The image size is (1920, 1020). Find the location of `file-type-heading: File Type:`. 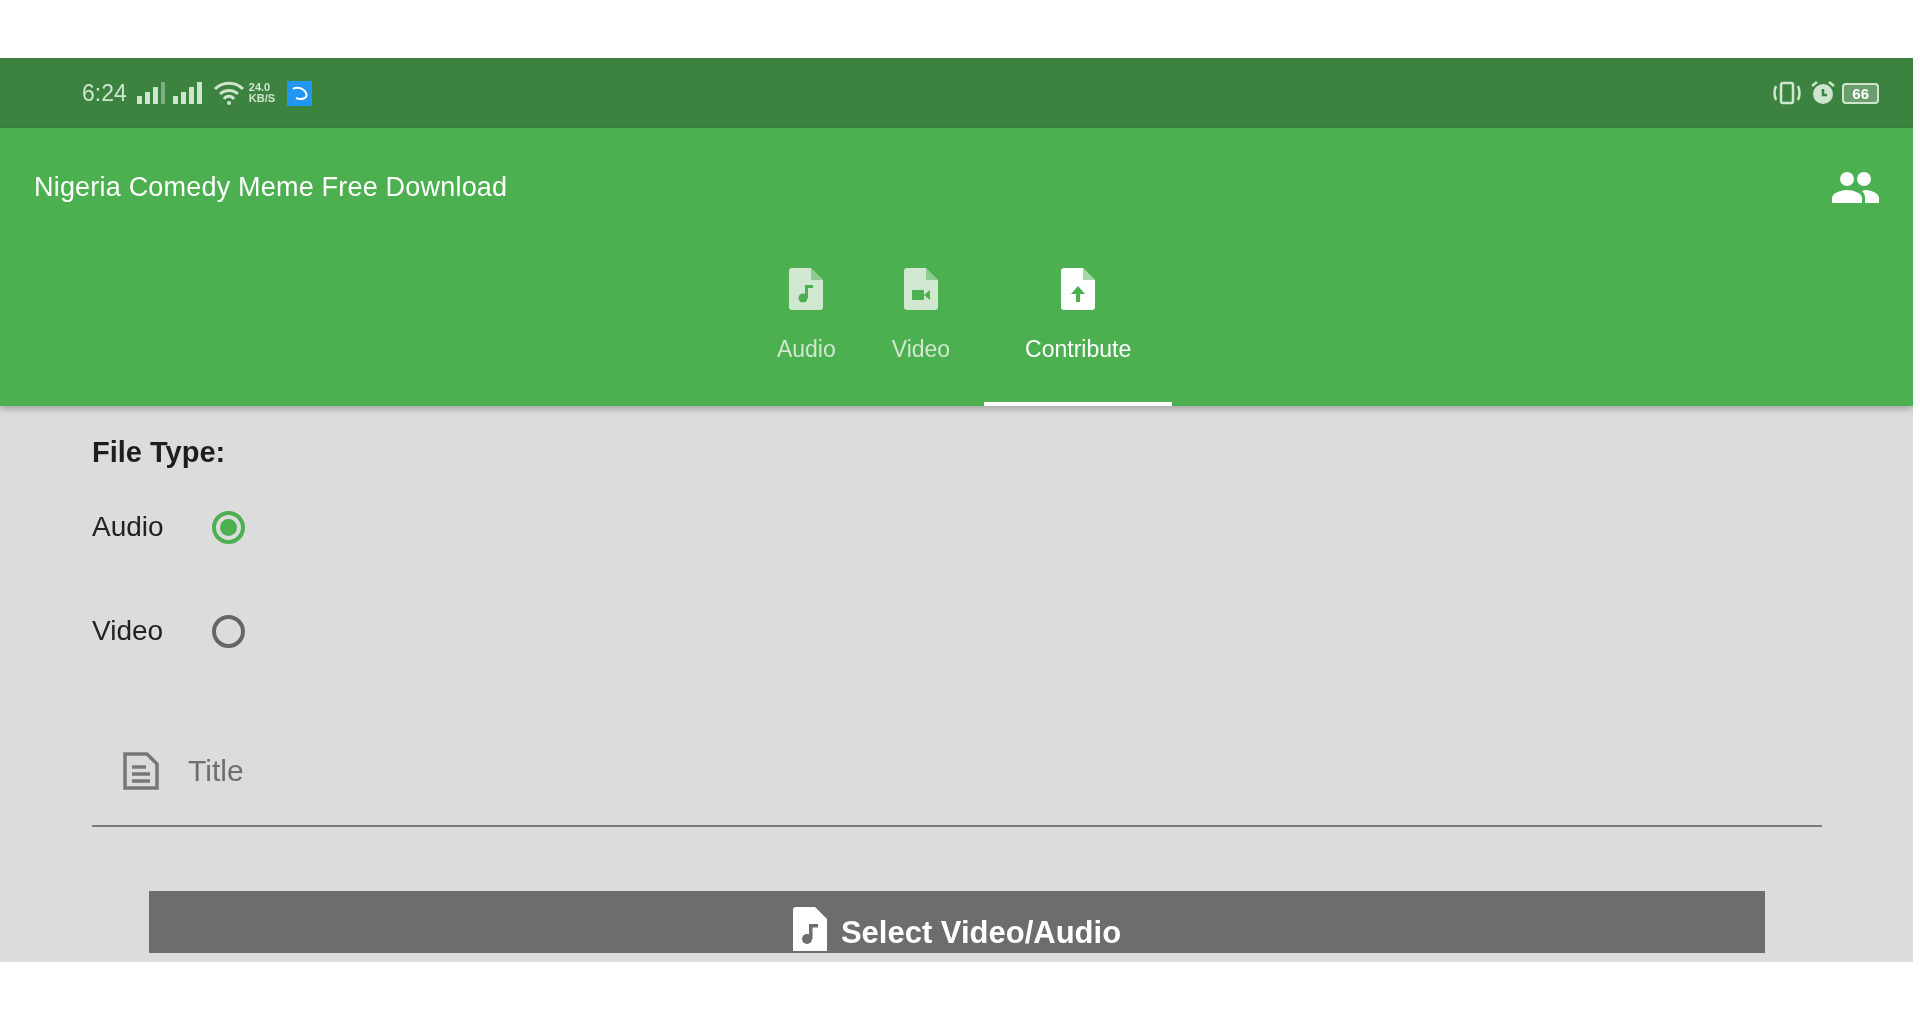

file-type-heading: File Type: is located at coordinates (159, 452).